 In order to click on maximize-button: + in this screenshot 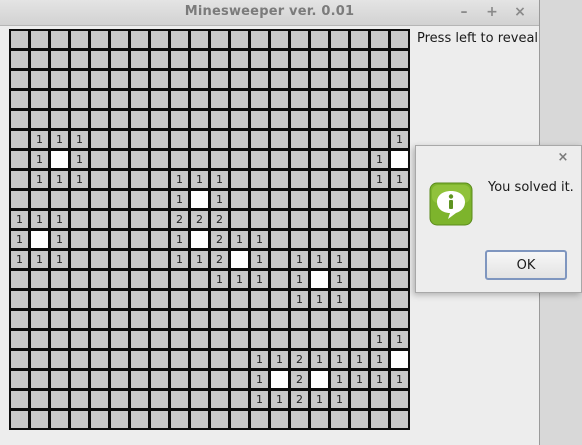, I will do `click(492, 12)`.